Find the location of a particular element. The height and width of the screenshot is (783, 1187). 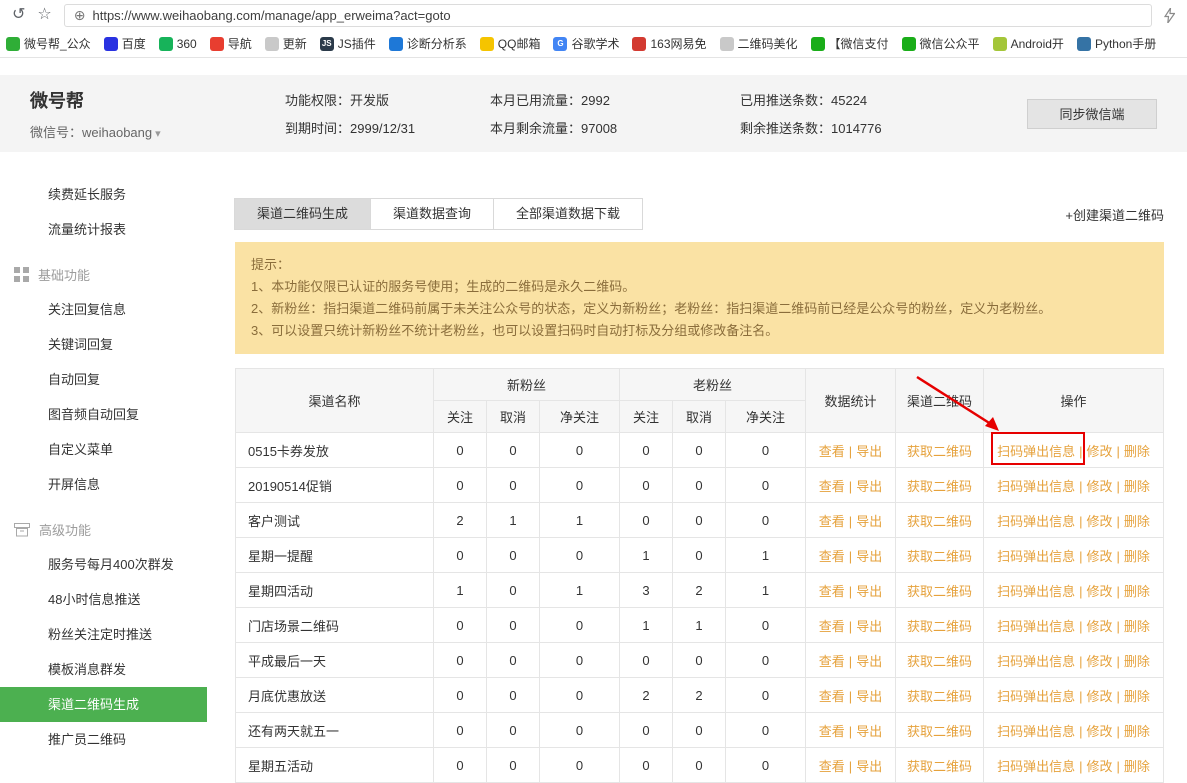

tab-data-query: 渠道数据查询 is located at coordinates (432, 214).